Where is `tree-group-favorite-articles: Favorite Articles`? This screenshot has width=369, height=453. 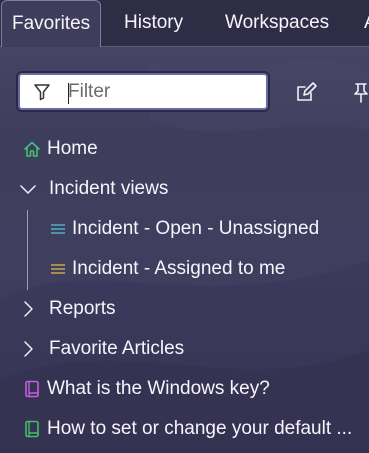
tree-group-favorite-articles: Favorite Articles is located at coordinates (184, 349).